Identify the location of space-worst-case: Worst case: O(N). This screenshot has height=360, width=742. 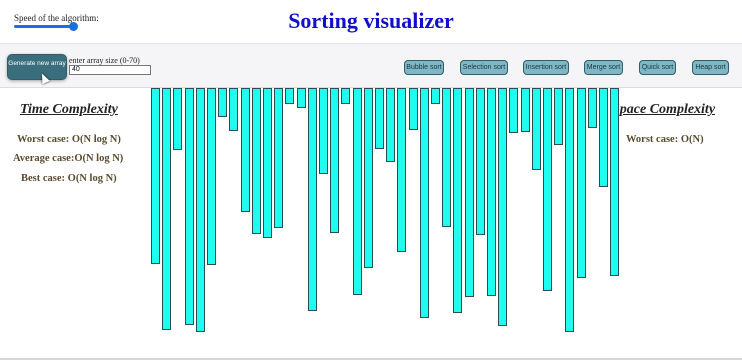
(665, 139).